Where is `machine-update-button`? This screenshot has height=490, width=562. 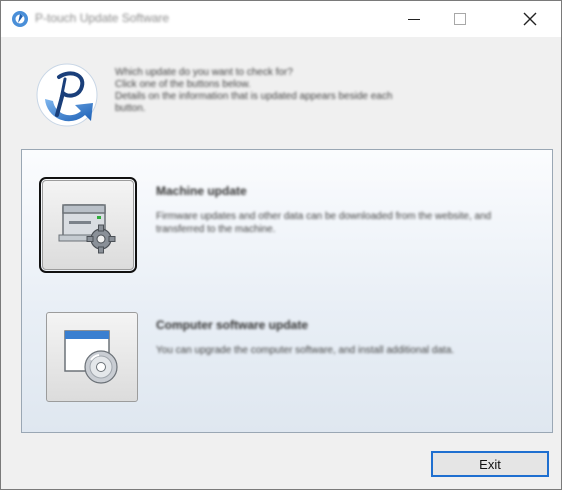 machine-update-button is located at coordinates (88, 225).